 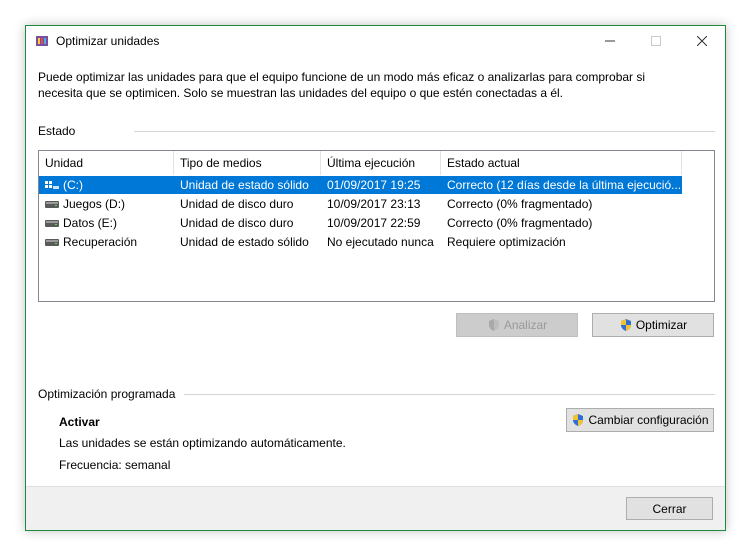 What do you see at coordinates (79, 422) in the screenshot?
I see `activar-heading: Activar` at bounding box center [79, 422].